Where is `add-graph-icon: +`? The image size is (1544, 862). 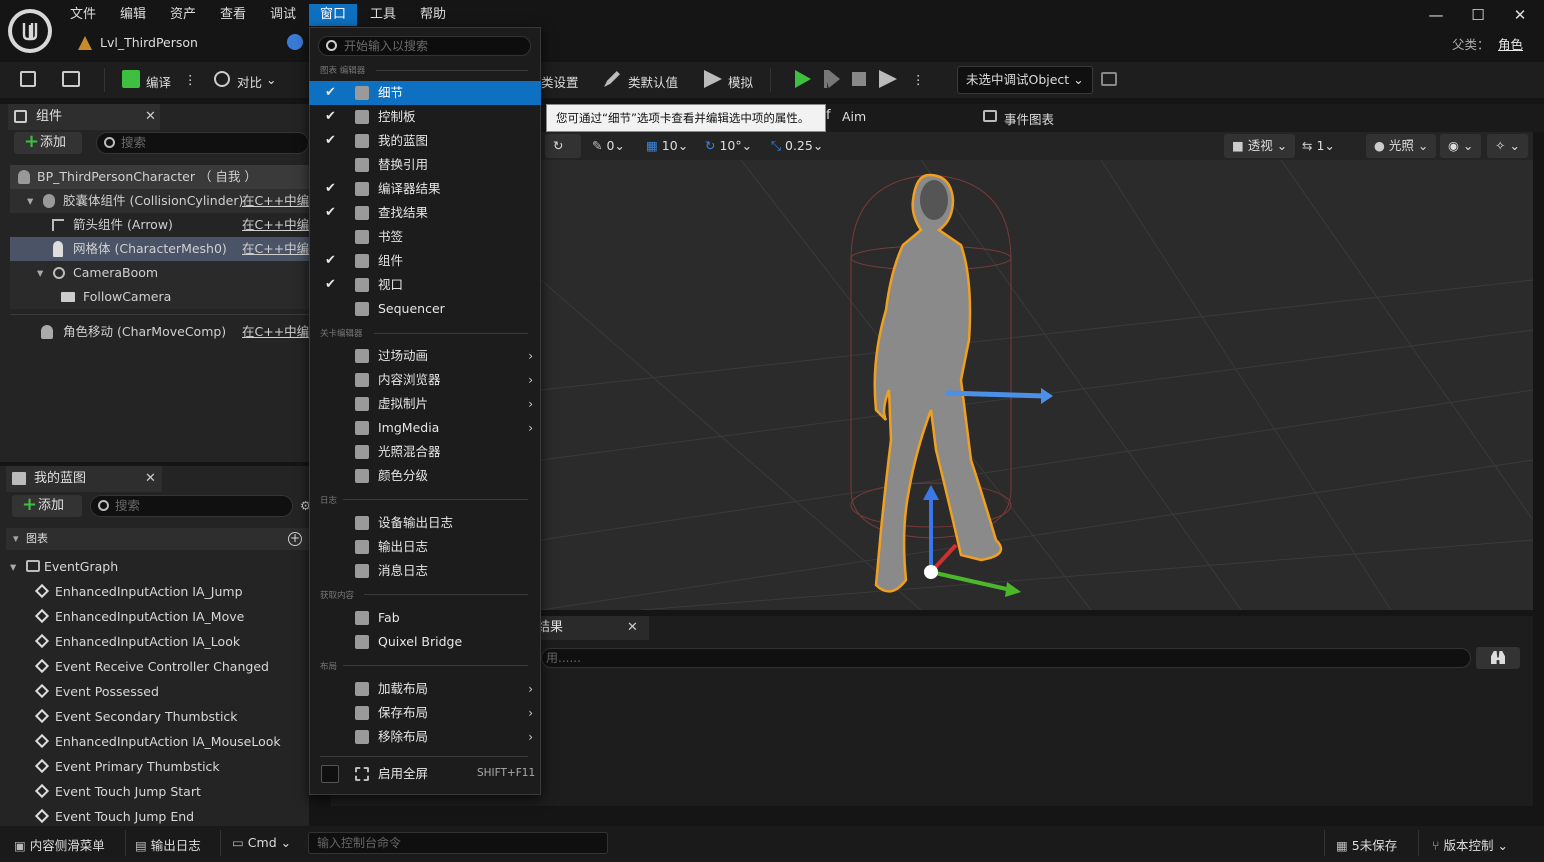 add-graph-icon: + is located at coordinates (295, 539).